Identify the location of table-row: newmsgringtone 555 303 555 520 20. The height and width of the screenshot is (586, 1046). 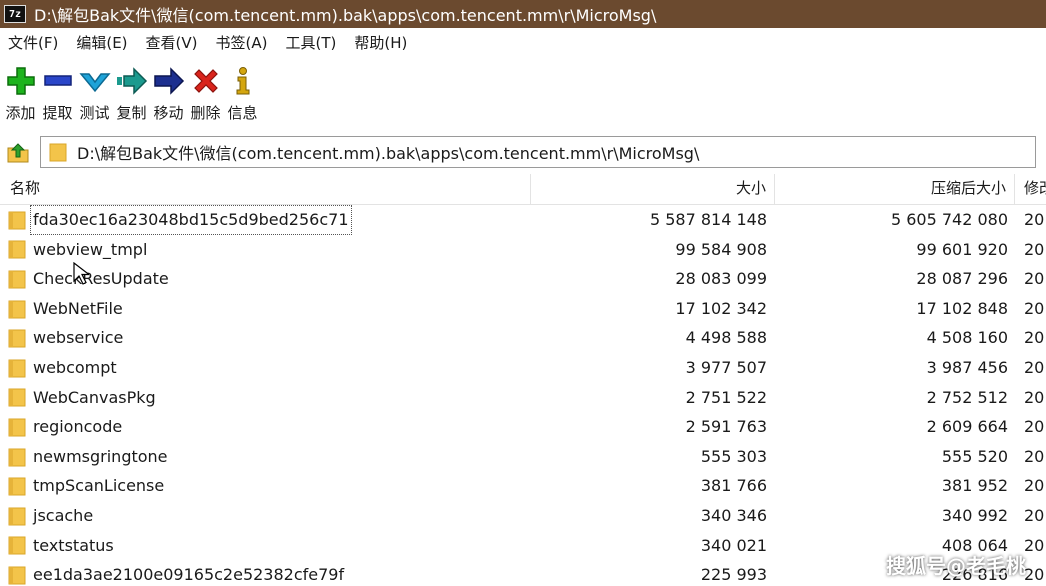
(523, 457).